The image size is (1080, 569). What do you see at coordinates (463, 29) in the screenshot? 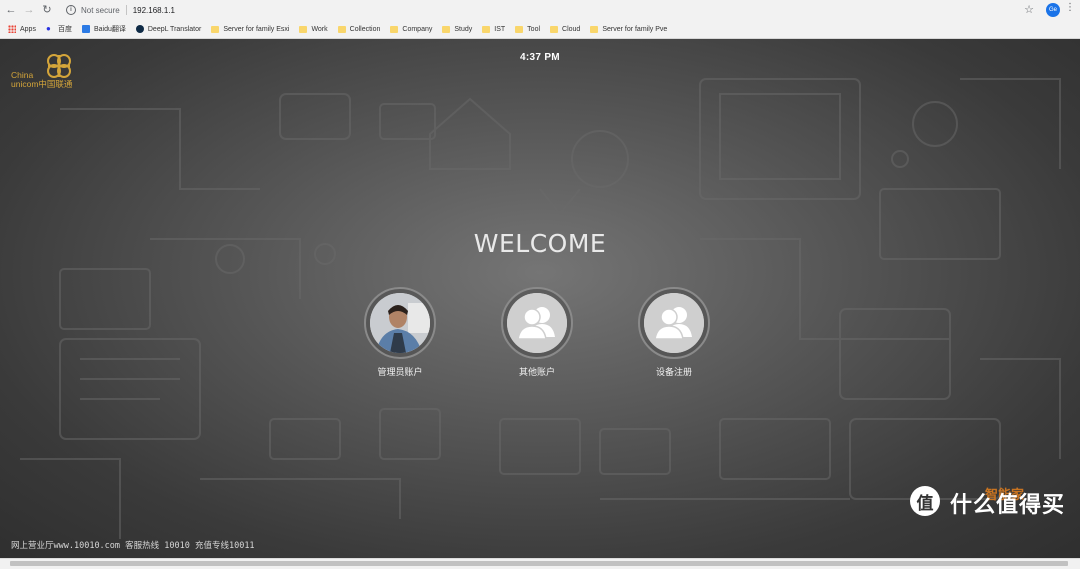
I see `bookmark-label: Study` at bounding box center [463, 29].